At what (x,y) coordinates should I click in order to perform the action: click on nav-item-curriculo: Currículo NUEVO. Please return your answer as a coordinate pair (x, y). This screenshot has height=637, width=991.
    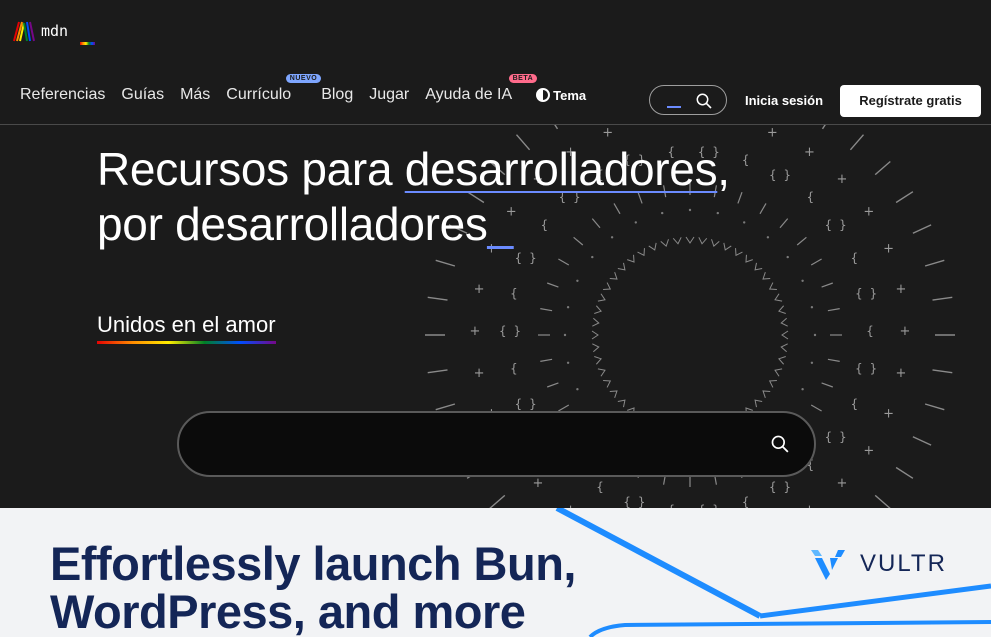
    Looking at the image, I should click on (274, 89).